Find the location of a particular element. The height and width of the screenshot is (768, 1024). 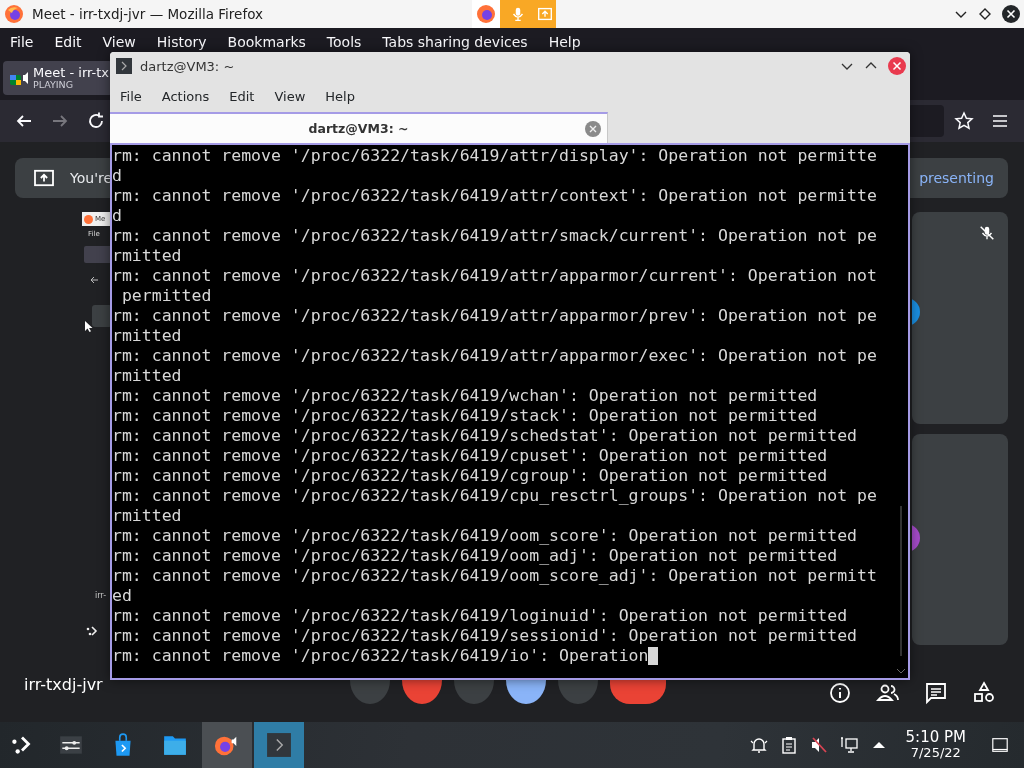

preview-banner is located at coordinates (102, 316).